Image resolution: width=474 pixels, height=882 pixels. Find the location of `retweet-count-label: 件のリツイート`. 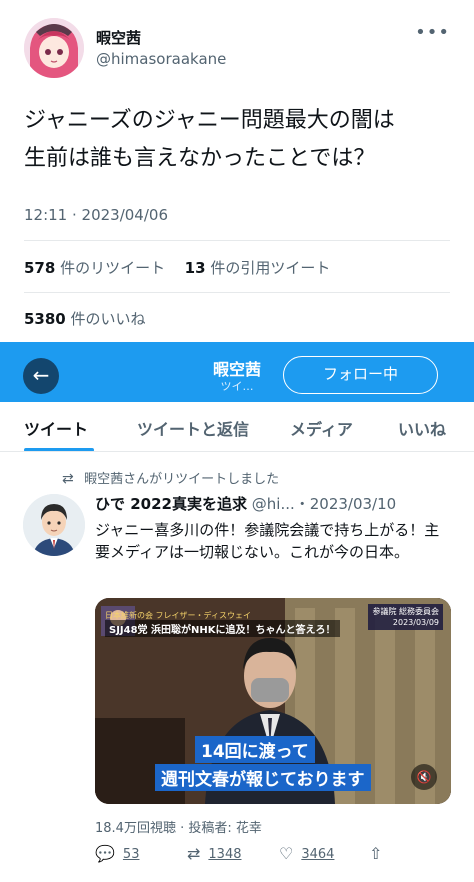

retweet-count-label: 件のリツイート is located at coordinates (113, 268).